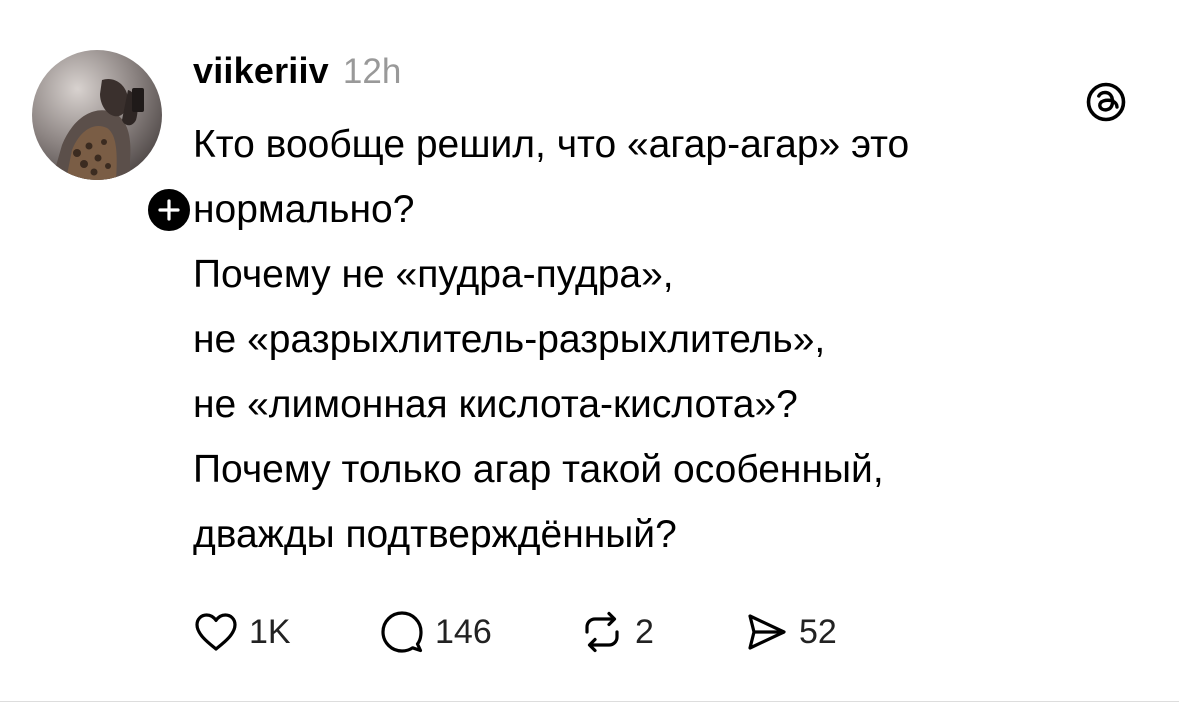  I want to click on profile-photo, so click(97, 115).